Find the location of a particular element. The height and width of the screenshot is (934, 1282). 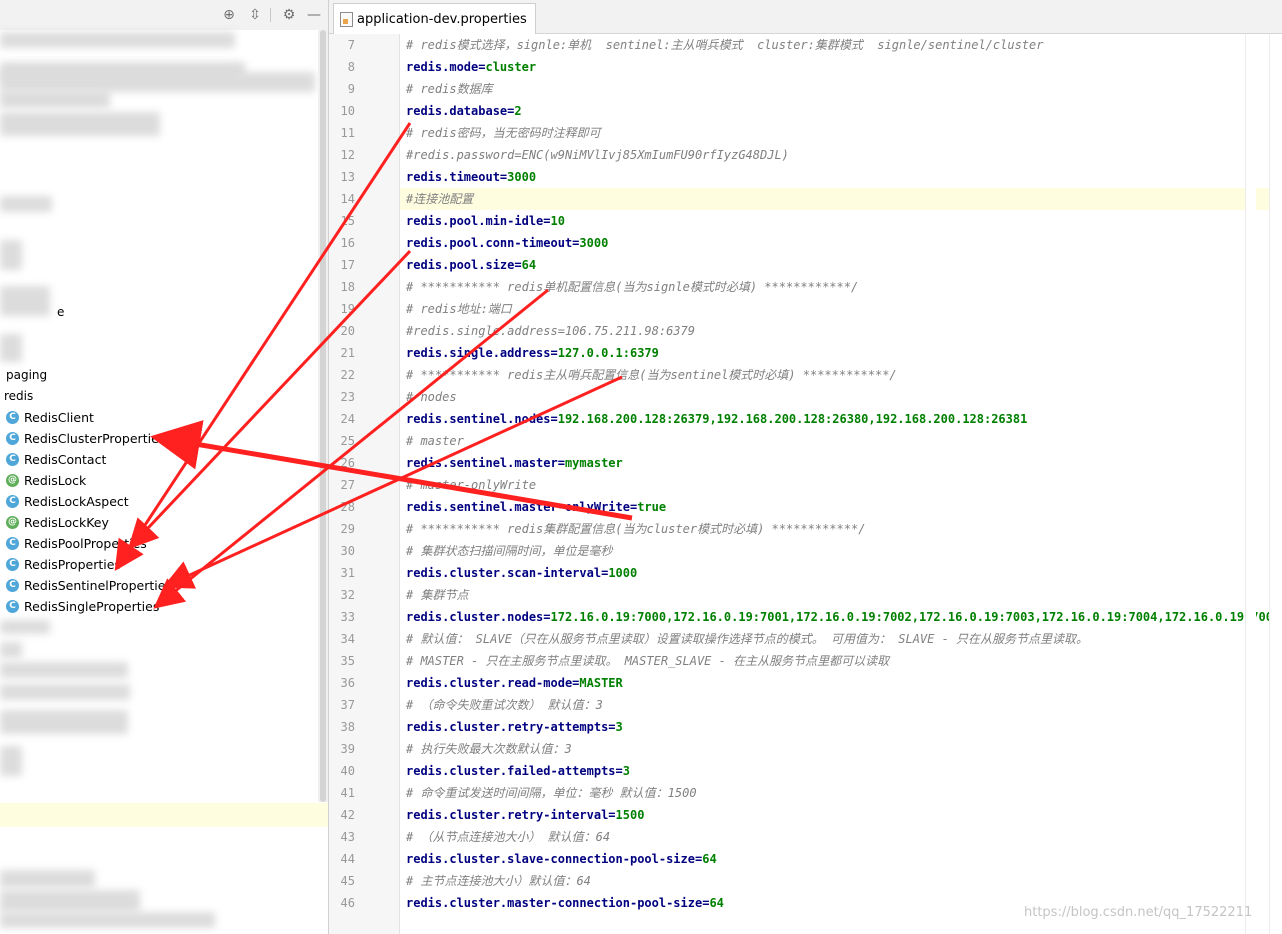

code-comment: # redis密码，当无密码时注释即可 is located at coordinates (503, 133).